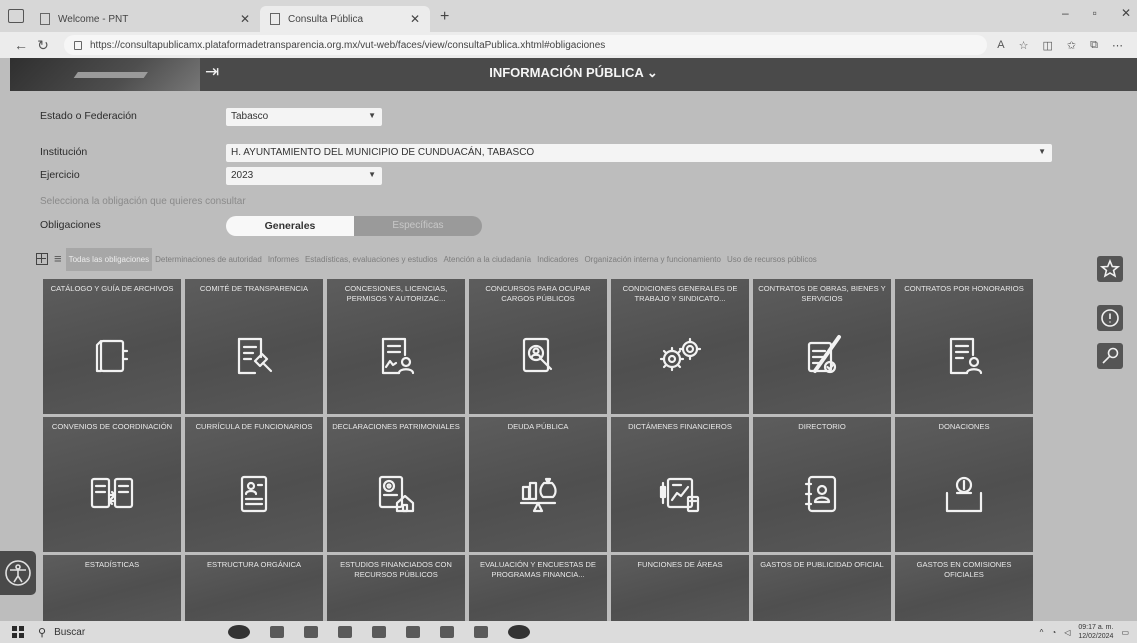 This screenshot has width=1137, height=643. I want to click on windows-start-icon, so click(18, 632).